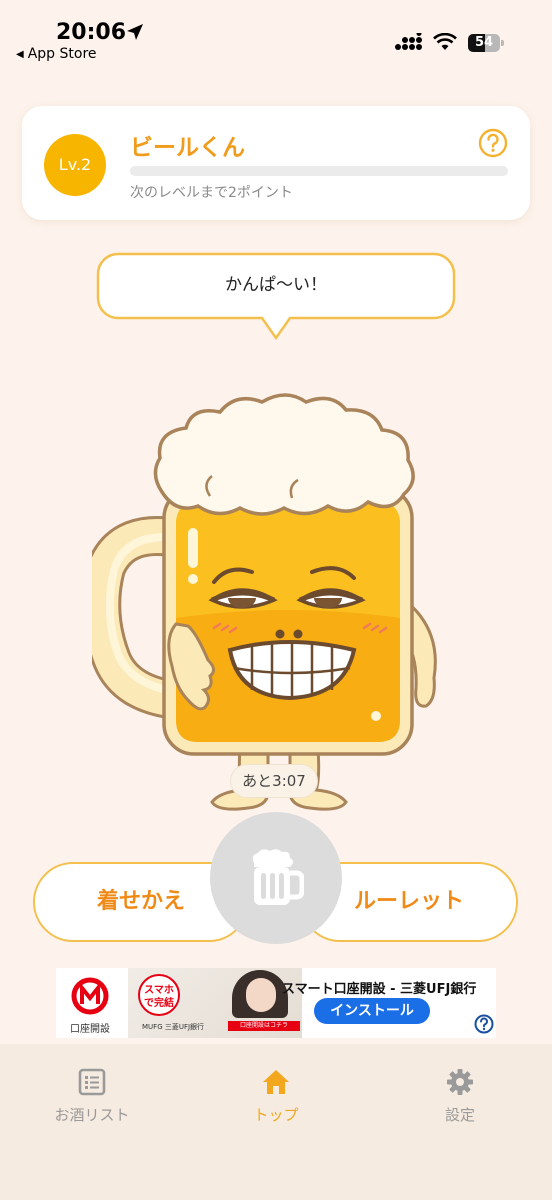 This screenshot has width=552, height=1200. Describe the element at coordinates (379, 989) in the screenshot. I see `ad-headline: スマート口座開設 - 三菱UFJ銀行` at that location.